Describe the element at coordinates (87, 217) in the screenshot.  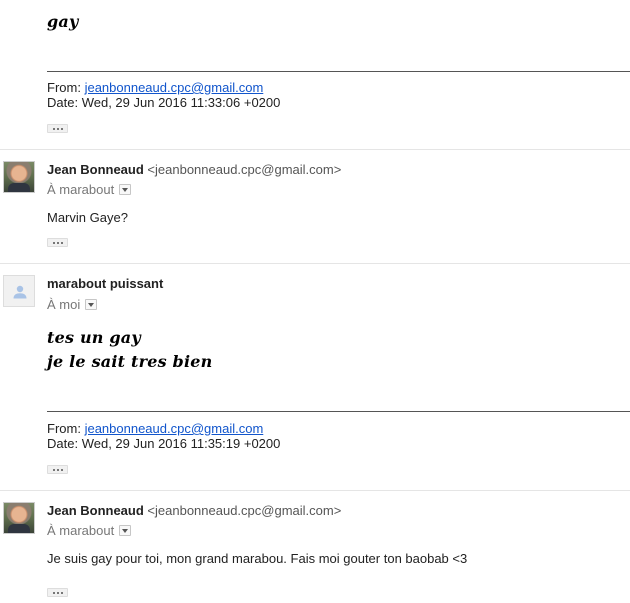
I see `message-body-text: Marvin Gaye?` at that location.